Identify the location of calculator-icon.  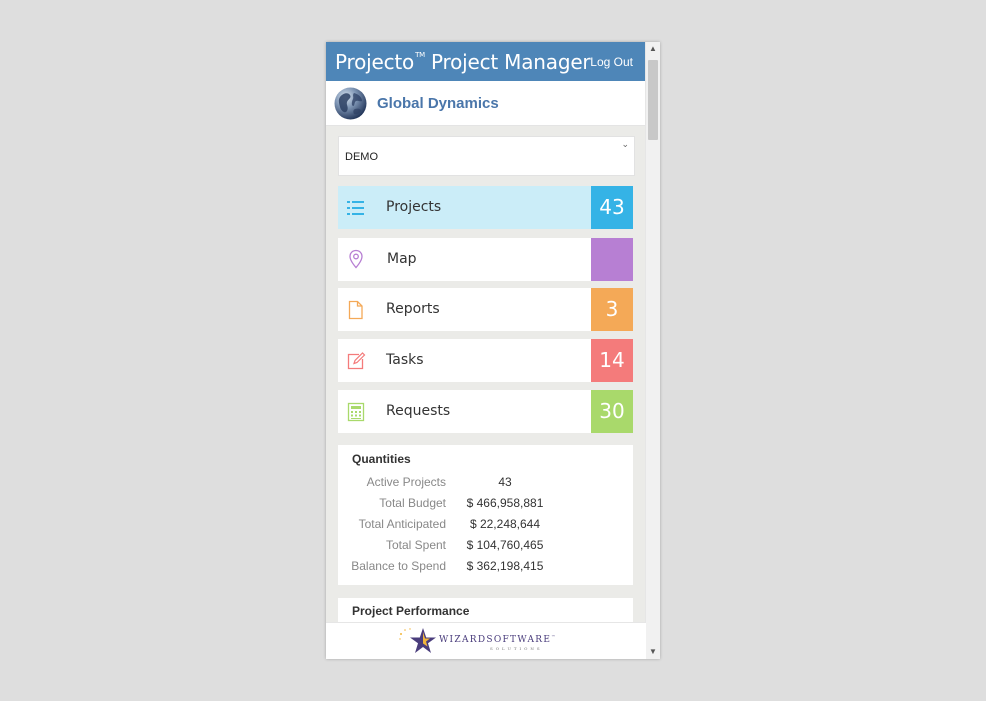
(356, 412).